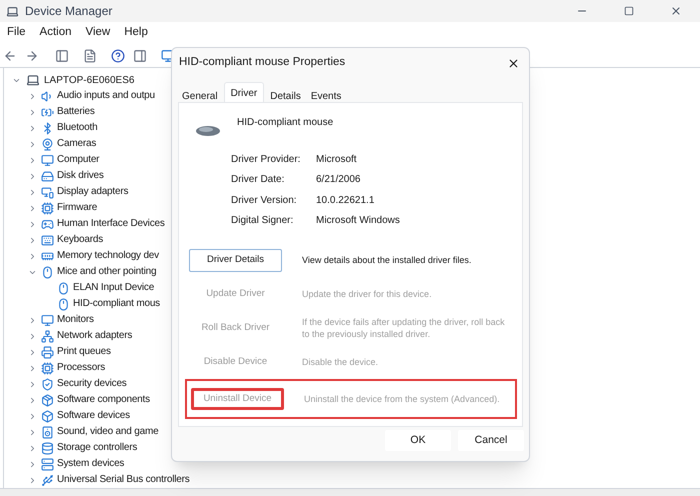  I want to click on tree-item: ELAN Input Device, so click(113, 288).